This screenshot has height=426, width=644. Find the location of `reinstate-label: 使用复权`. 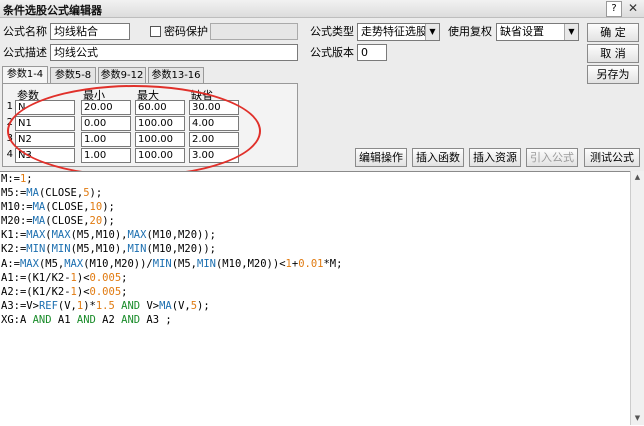

reinstate-label: 使用复权 is located at coordinates (470, 31).